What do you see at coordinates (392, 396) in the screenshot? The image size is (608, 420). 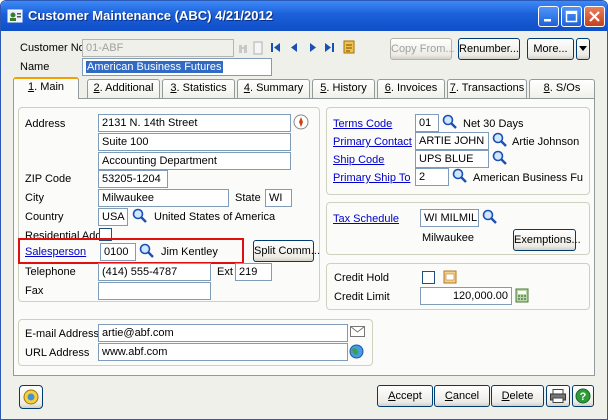 I see `accept-key: A` at bounding box center [392, 396].